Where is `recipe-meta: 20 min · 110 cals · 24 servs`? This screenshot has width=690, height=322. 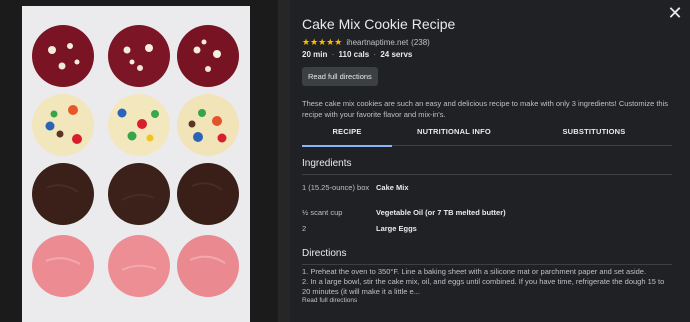 recipe-meta: 20 min · 110 cals · 24 servs is located at coordinates (487, 54).